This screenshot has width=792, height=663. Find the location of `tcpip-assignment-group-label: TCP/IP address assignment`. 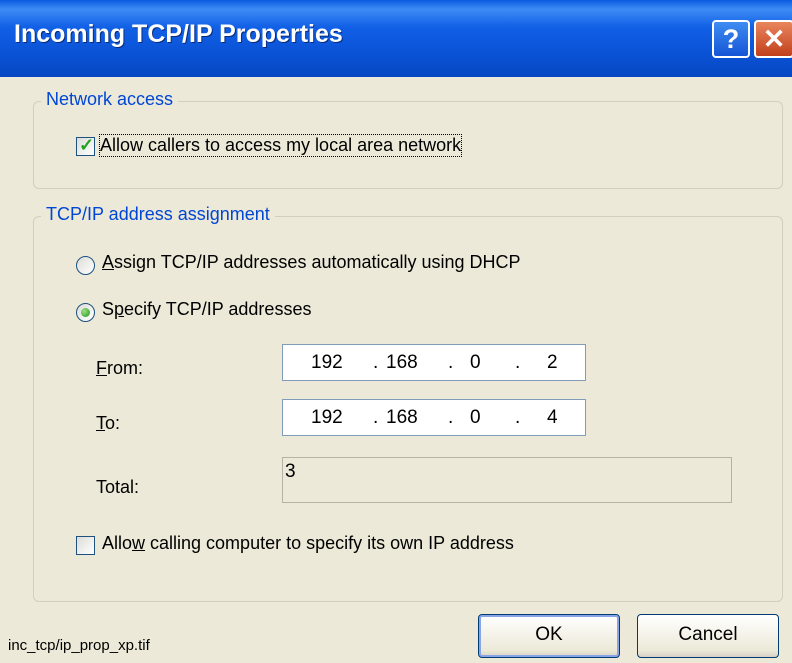

tcpip-assignment-group-label: TCP/IP address assignment is located at coordinates (158, 214).